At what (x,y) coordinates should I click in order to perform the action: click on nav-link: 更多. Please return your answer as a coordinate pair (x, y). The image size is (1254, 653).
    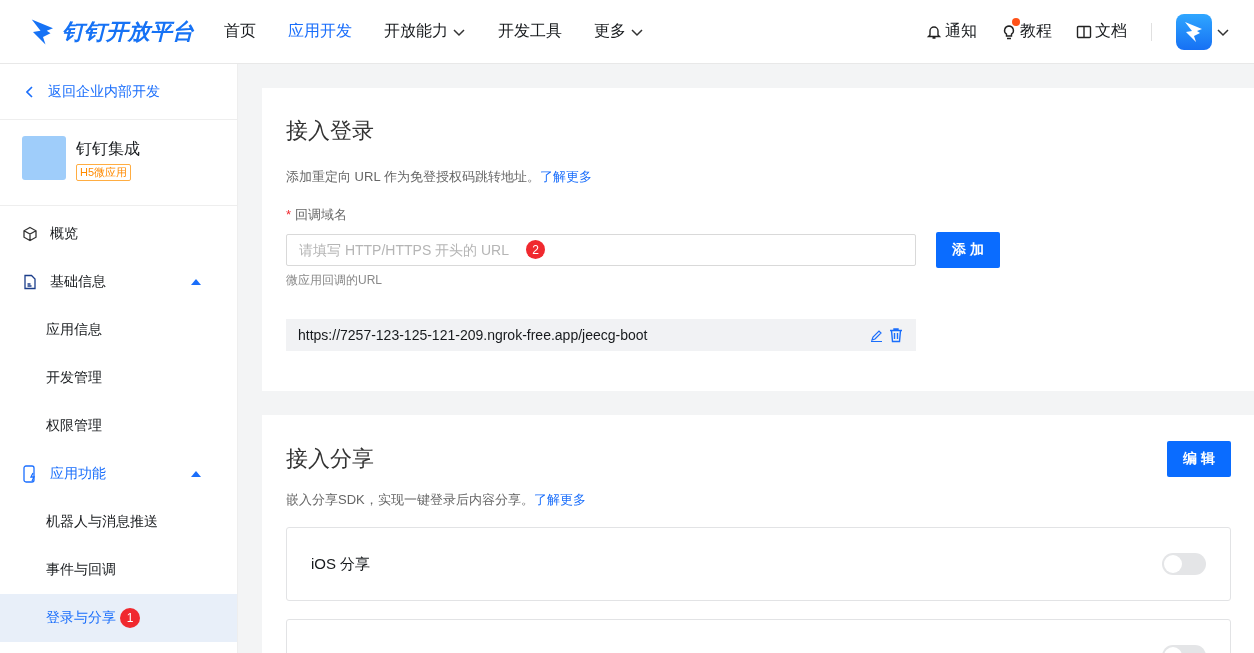
    Looking at the image, I should click on (619, 31).